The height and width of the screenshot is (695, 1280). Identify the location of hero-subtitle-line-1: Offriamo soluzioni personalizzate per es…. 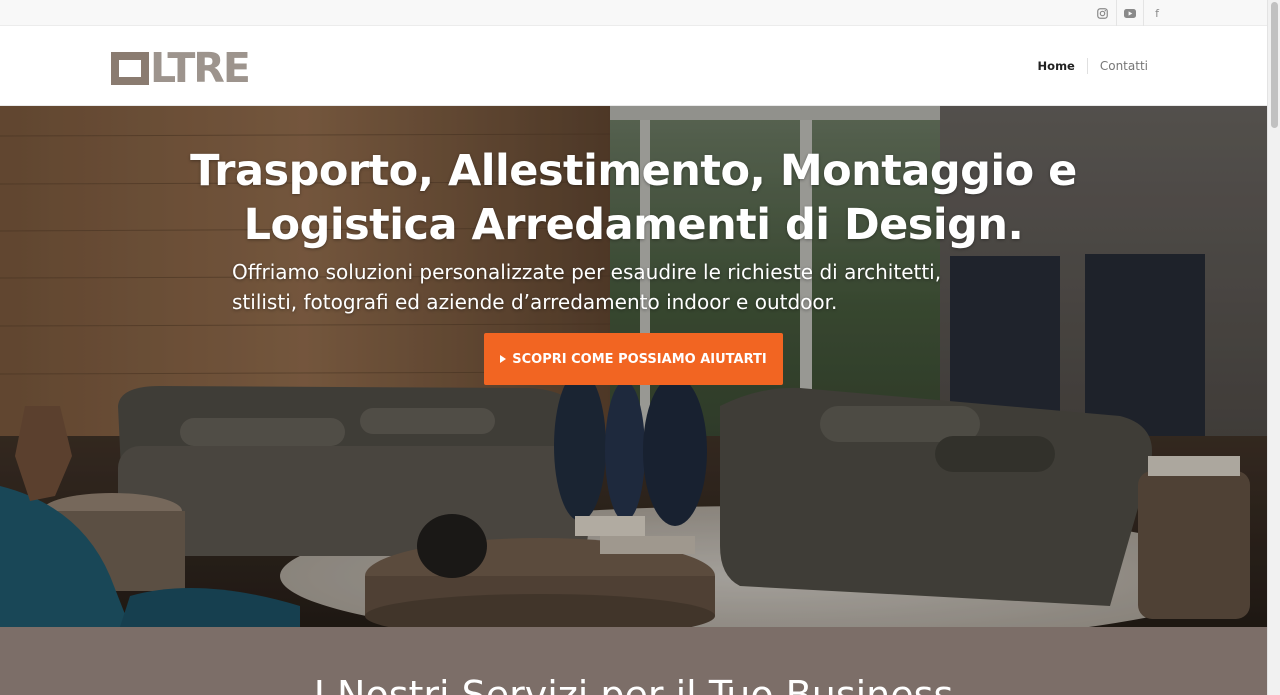
(587, 272).